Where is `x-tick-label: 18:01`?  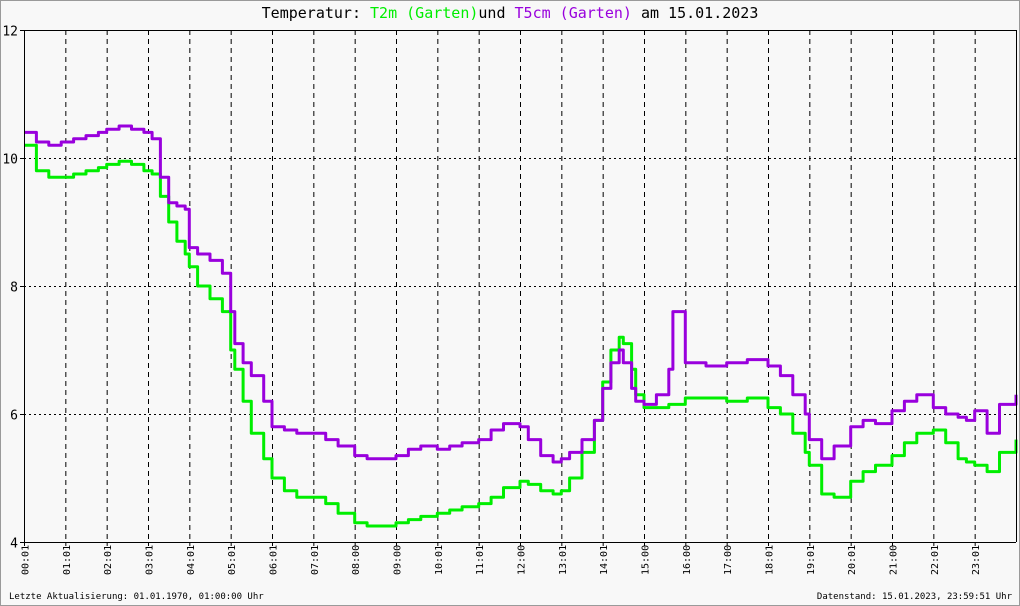
x-tick-label: 18:01 is located at coordinates (770, 560).